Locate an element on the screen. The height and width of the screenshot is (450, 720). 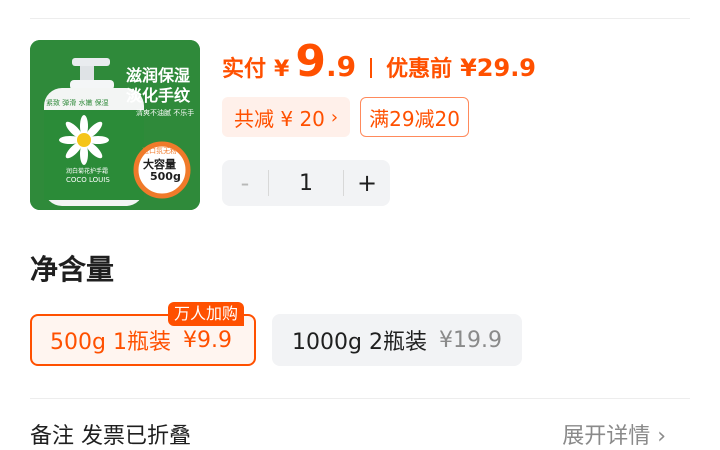
quantity-value: 1 is located at coordinates (306, 183).